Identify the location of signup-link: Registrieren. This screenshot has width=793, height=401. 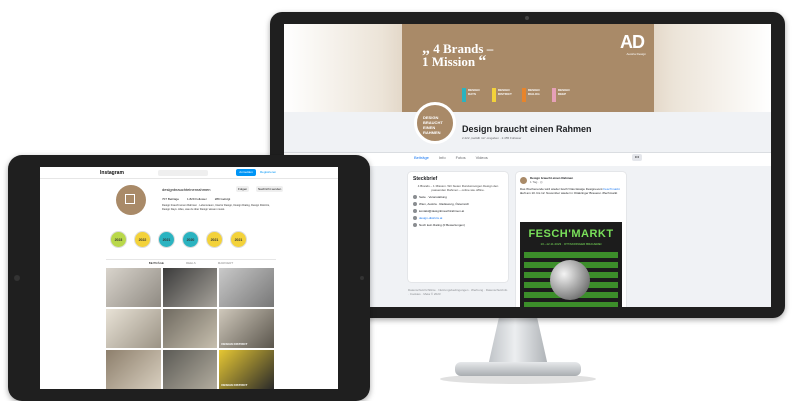
(268, 172).